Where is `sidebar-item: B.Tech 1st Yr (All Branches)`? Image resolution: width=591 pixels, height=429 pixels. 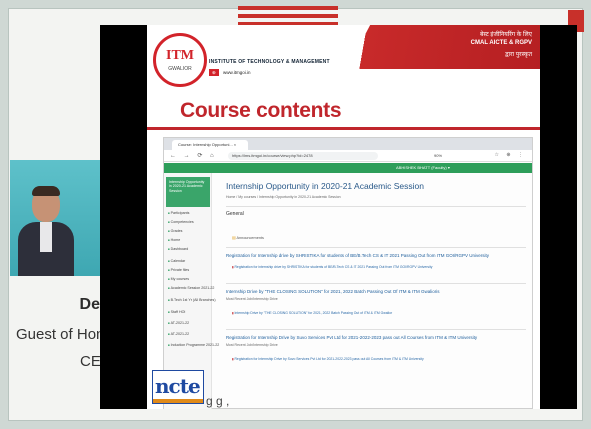
sidebar-item: B.Tech 1st Yr (All Branches) is located at coordinates (192, 300).